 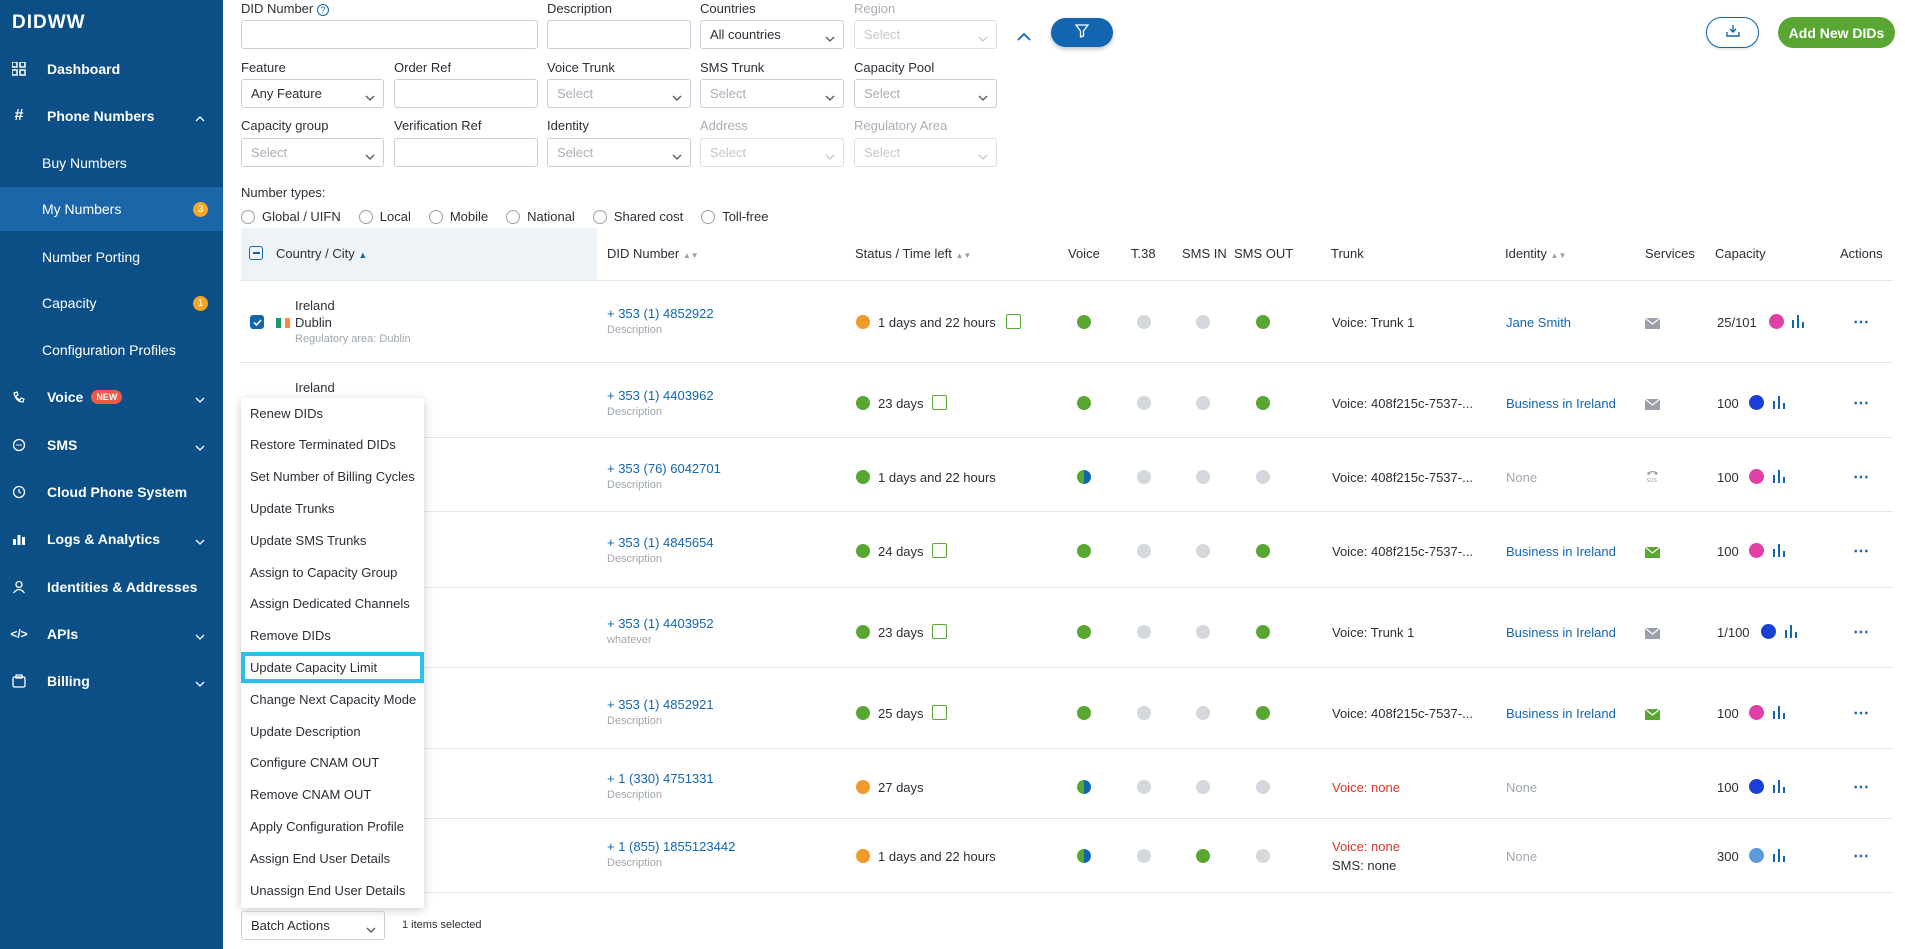 I want to click on menu-item-remove-cnam-out: Remove CNAM OUT, so click(x=332, y=794).